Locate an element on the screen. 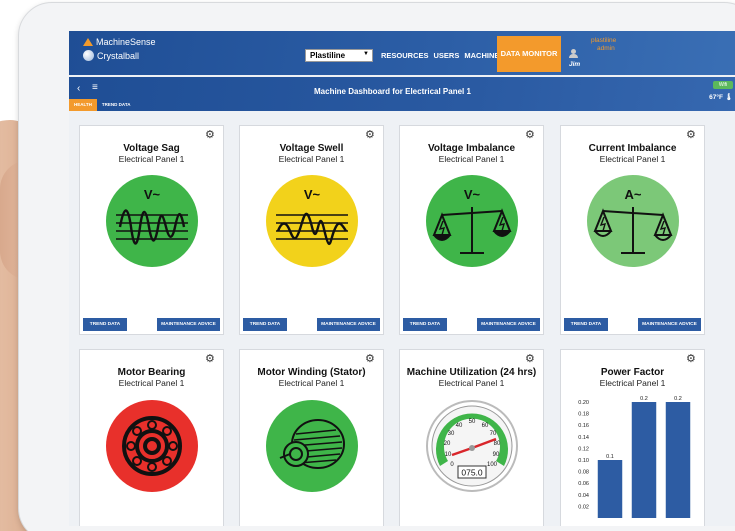  machinesense-logo-icon is located at coordinates (88, 42).